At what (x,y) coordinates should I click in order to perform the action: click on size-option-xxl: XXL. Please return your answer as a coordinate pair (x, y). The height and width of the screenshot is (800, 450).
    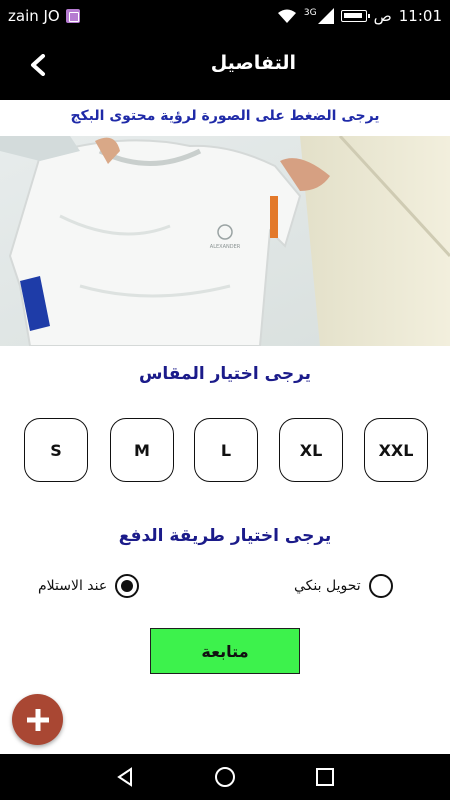
    Looking at the image, I should click on (396, 450).